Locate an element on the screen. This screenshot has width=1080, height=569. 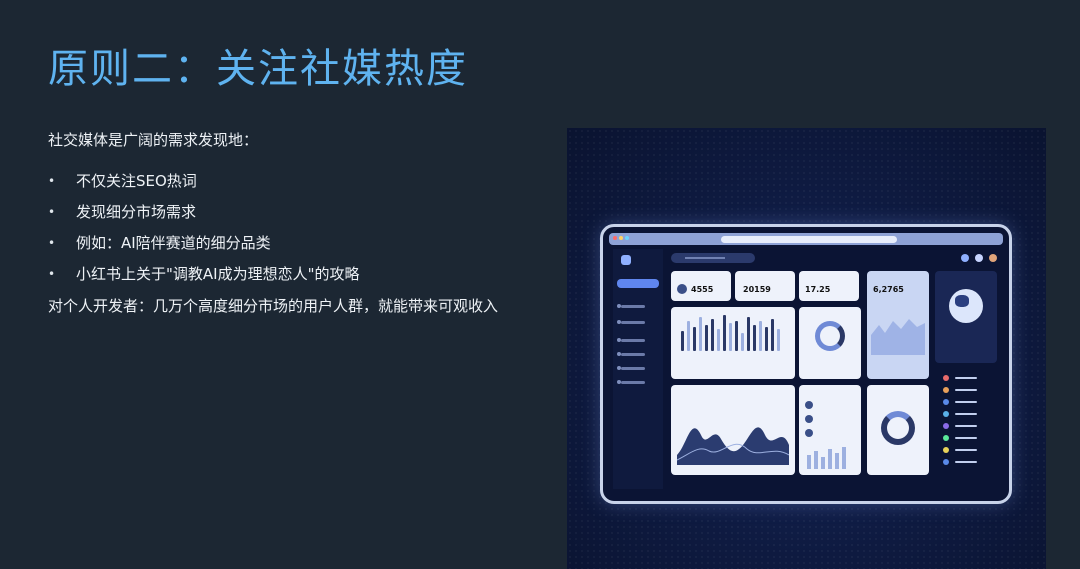
stat-card: 4555 is located at coordinates (701, 286).